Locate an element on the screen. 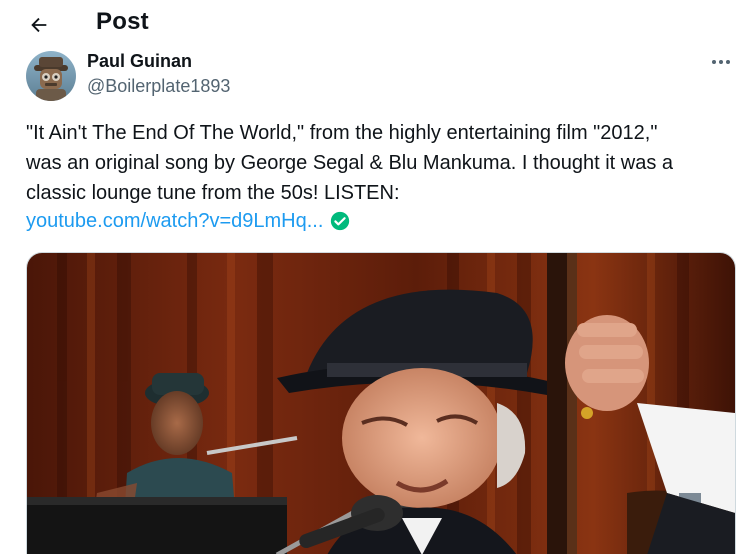 The image size is (748, 554). arrow-left-icon is located at coordinates (39, 25).